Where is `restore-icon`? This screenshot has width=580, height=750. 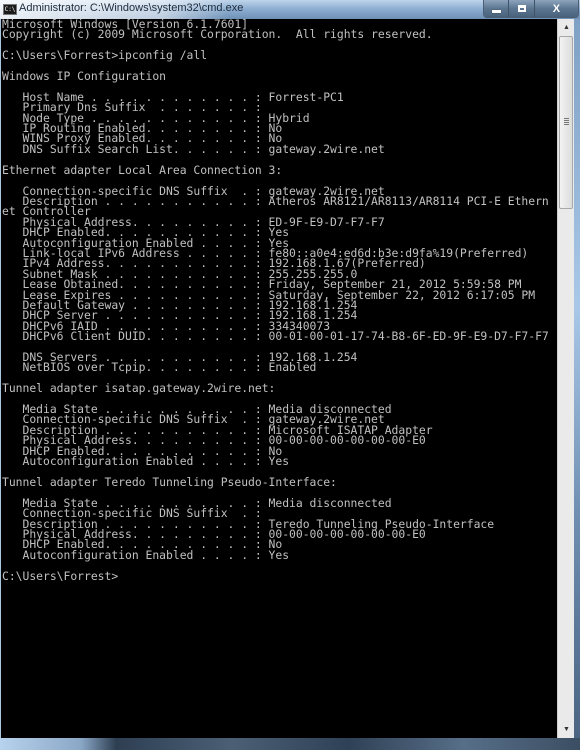
restore-icon is located at coordinates (521, 8).